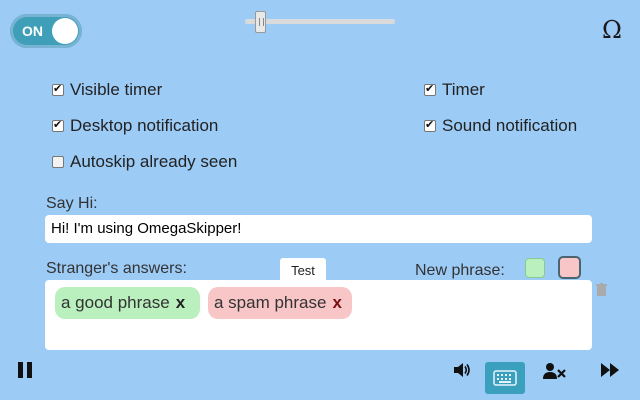 The image size is (640, 400). Describe the element at coordinates (260, 22) in the screenshot. I see `volume-slider-thumb` at that location.